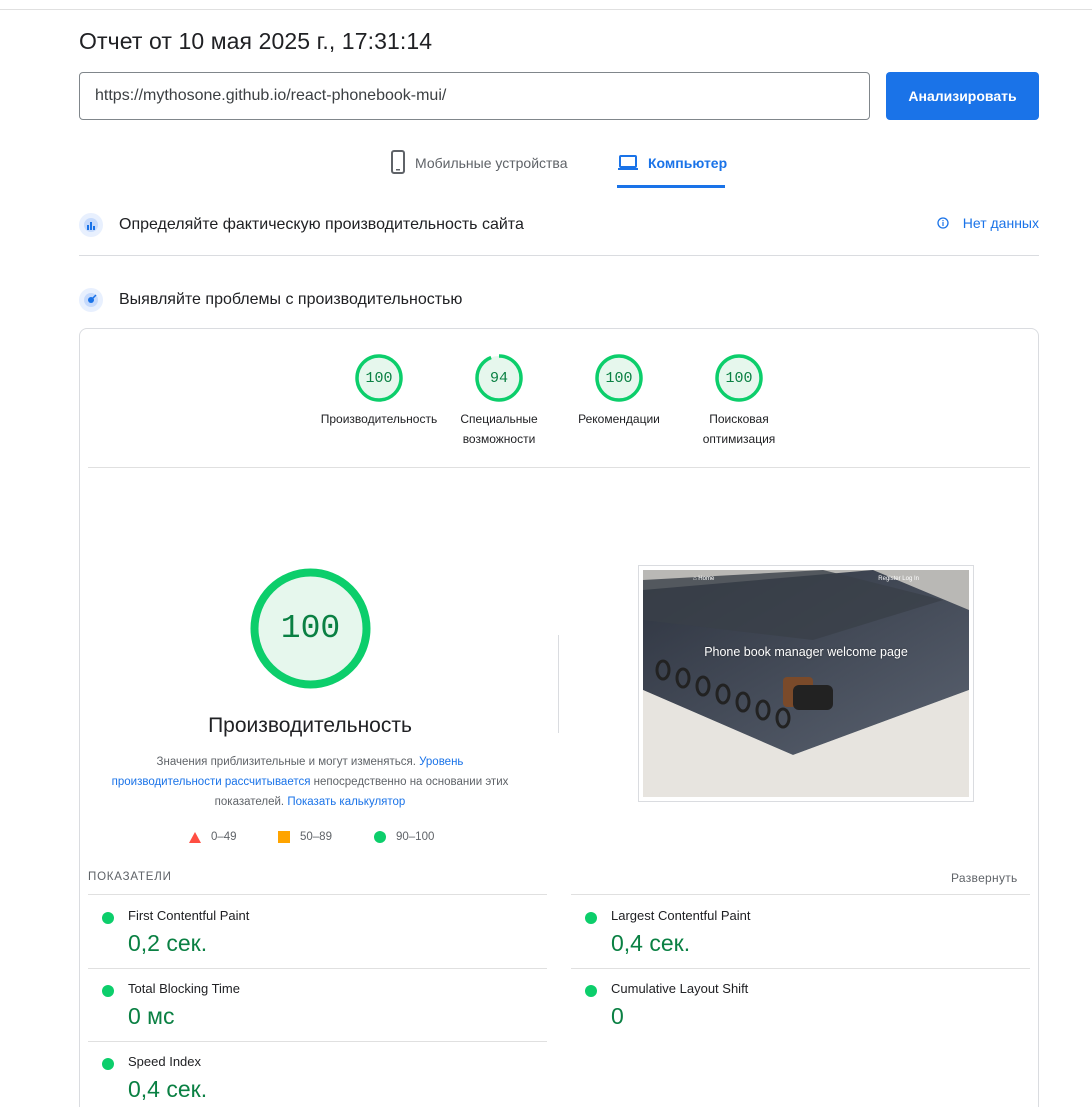 Image resolution: width=1092 pixels, height=1107 pixels. What do you see at coordinates (704, 579) in the screenshot?
I see `screenshot-nav-home: ⌂ Home` at bounding box center [704, 579].